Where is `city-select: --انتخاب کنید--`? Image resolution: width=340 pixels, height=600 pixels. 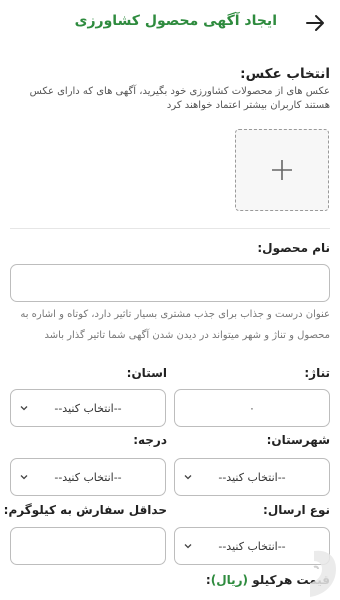 city-select: --انتخاب کنید-- is located at coordinates (252, 477).